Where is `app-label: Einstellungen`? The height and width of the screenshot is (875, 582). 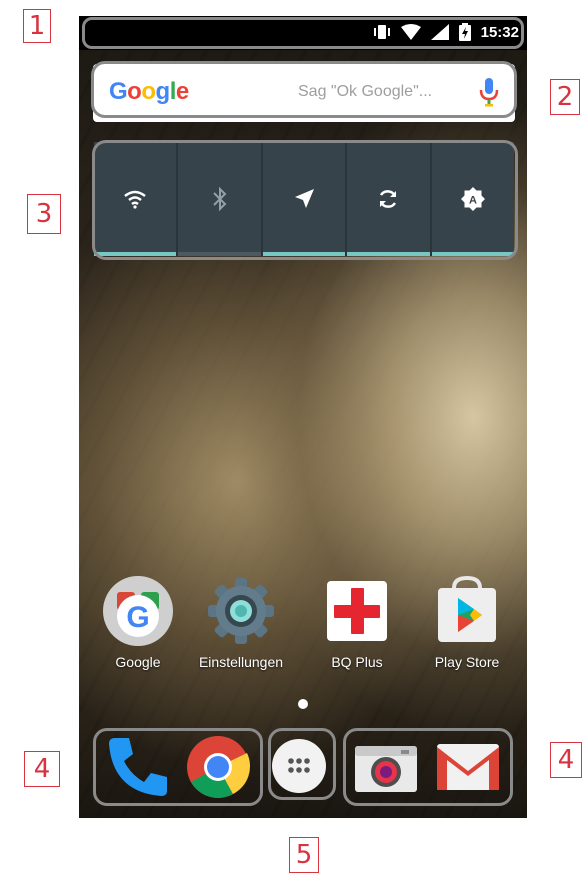
app-label: Einstellungen is located at coordinates (241, 662).